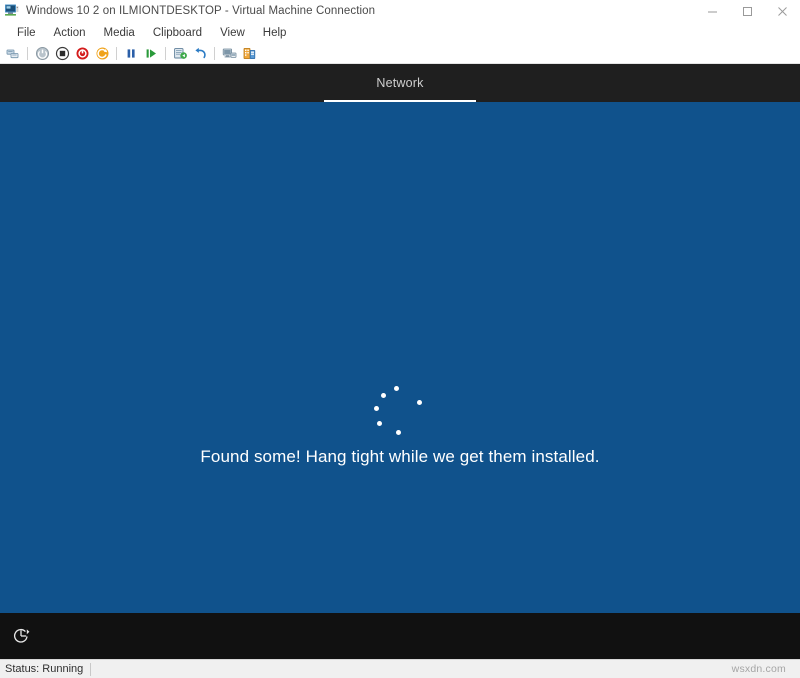 The image size is (800, 678). Describe the element at coordinates (275, 33) in the screenshot. I see `menu-item-help: Help` at that location.